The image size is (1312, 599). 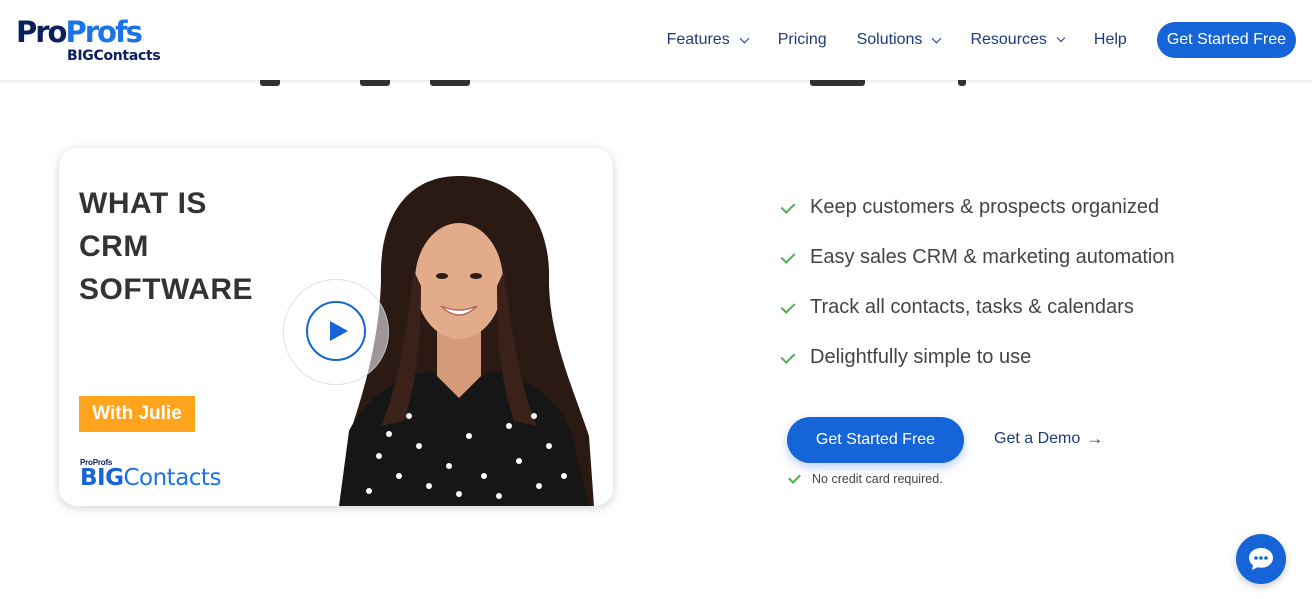 I want to click on chat-widget-button, so click(x=1261, y=559).